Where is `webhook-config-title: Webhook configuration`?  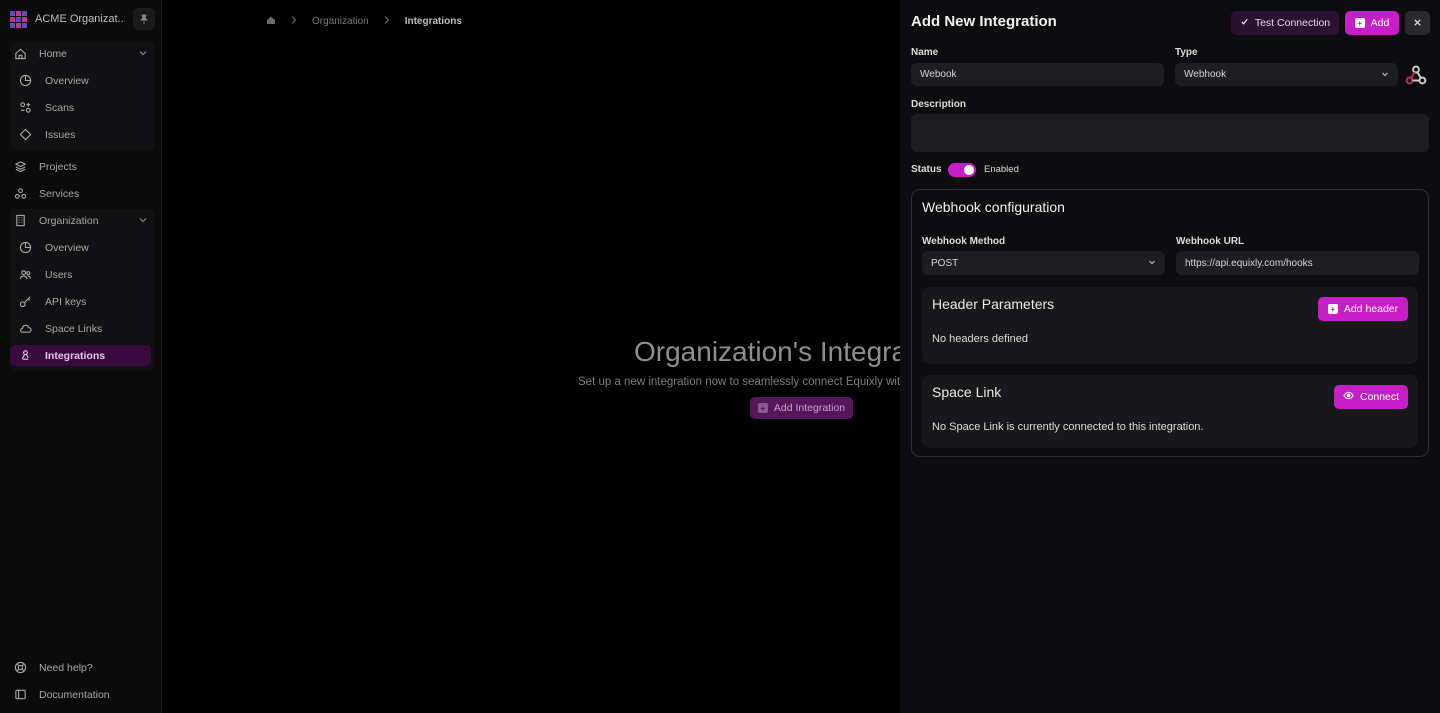 webhook-config-title: Webhook configuration is located at coordinates (993, 207).